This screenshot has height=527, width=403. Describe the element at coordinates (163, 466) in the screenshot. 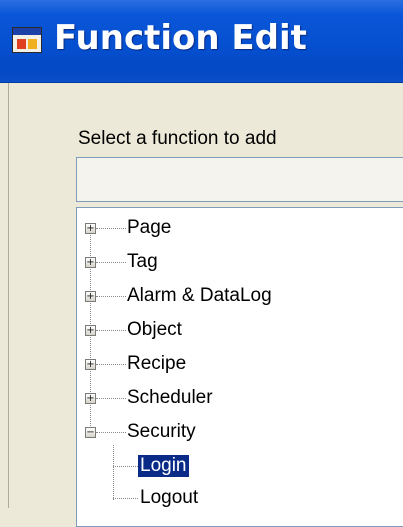

I see `tree-item-login: Login` at that location.